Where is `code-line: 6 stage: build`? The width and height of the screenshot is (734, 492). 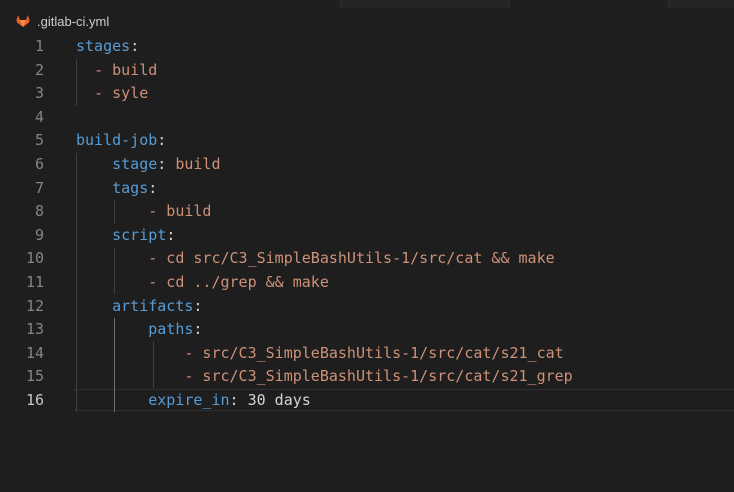 code-line: 6 stage: build is located at coordinates (367, 165).